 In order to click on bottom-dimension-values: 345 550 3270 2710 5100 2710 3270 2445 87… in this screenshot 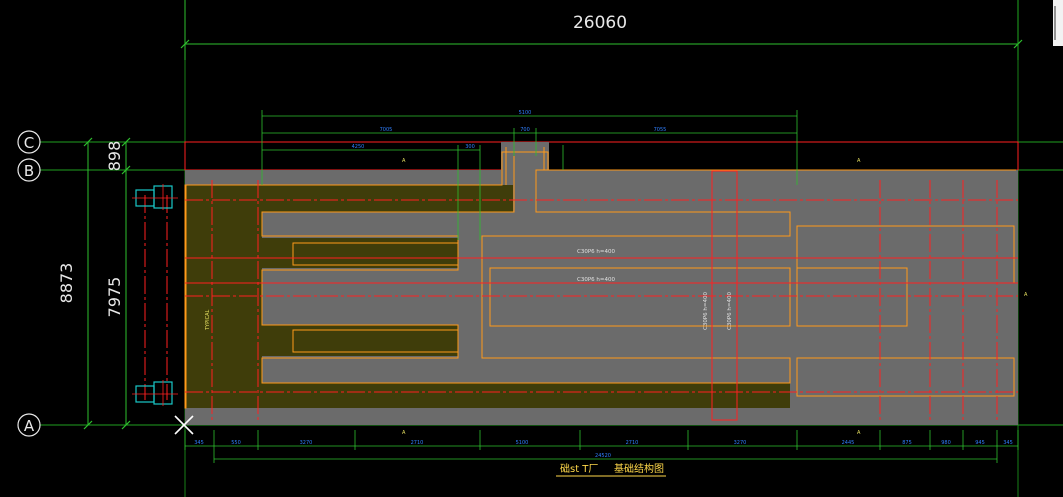, I will do `click(603, 449)`.